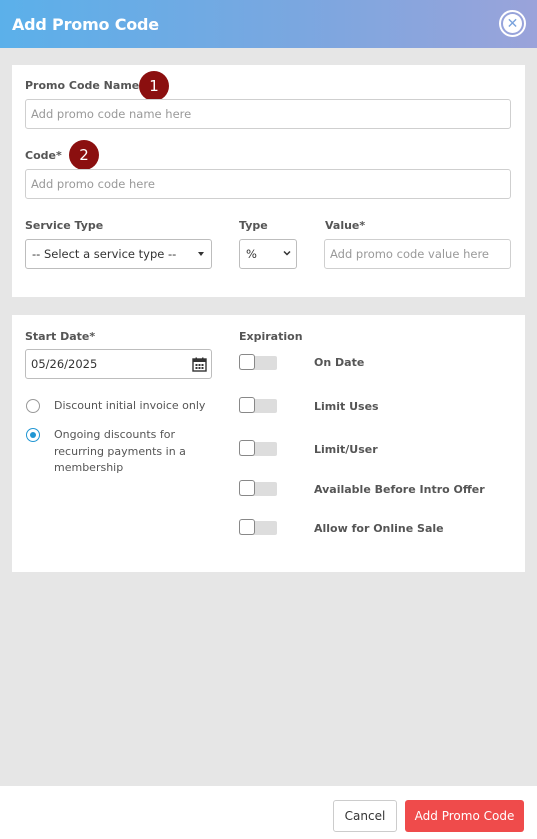 Image resolution: width=537 pixels, height=839 pixels. What do you see at coordinates (287, 253) in the screenshot?
I see `chevron-down-icon` at bounding box center [287, 253].